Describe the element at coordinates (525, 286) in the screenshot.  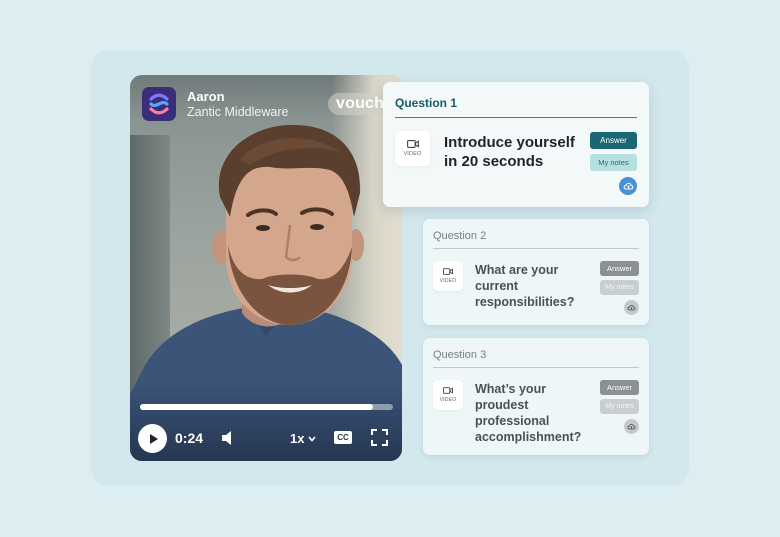
I see `question-text: What are your current responsibilities?` at that location.